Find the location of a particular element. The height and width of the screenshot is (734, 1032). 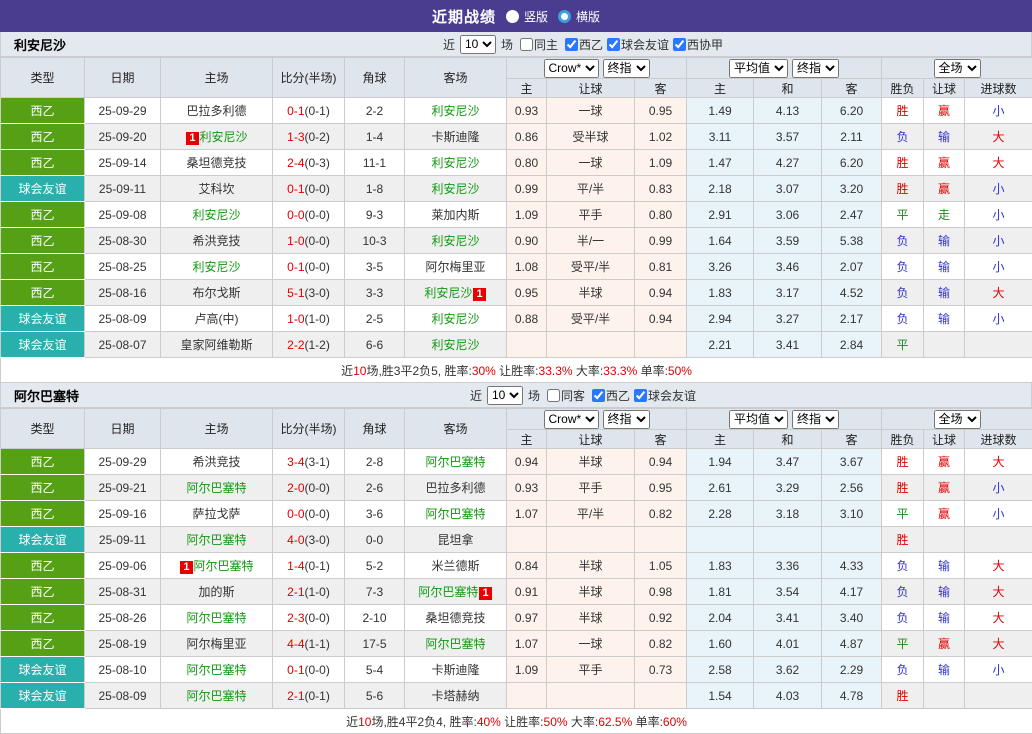

filters-bar: 近 10 场 同客 西乙 球会友谊 is located at coordinates (583, 395).